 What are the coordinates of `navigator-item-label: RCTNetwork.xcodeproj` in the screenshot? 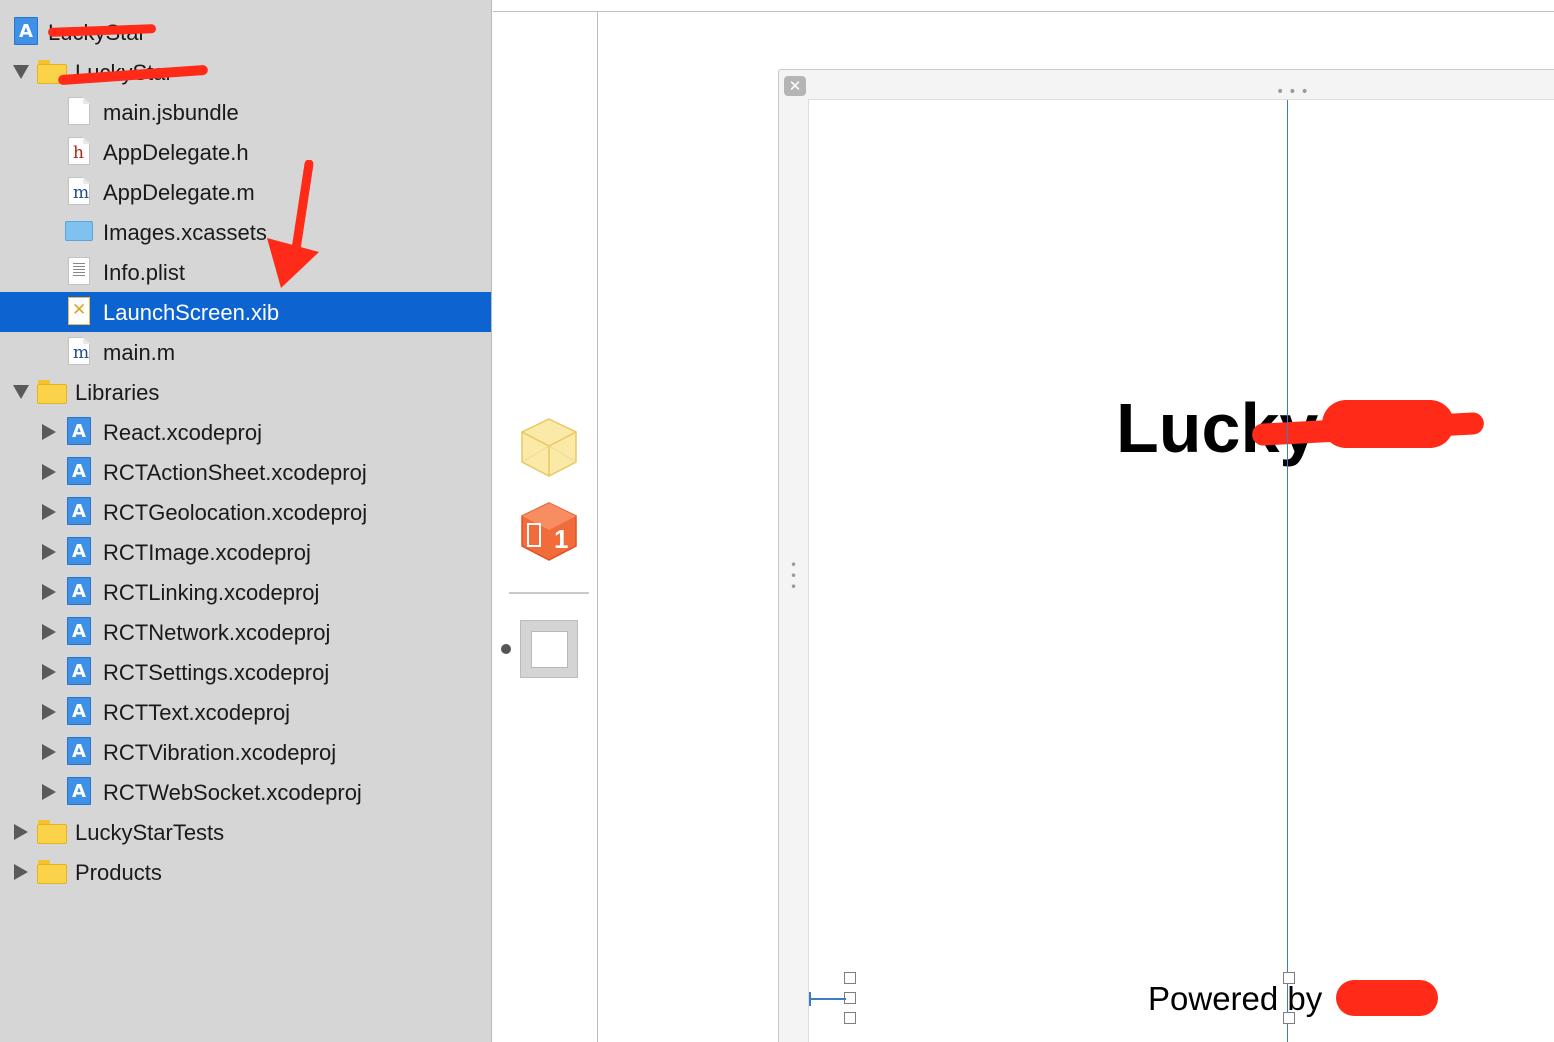 It's located at (217, 632).